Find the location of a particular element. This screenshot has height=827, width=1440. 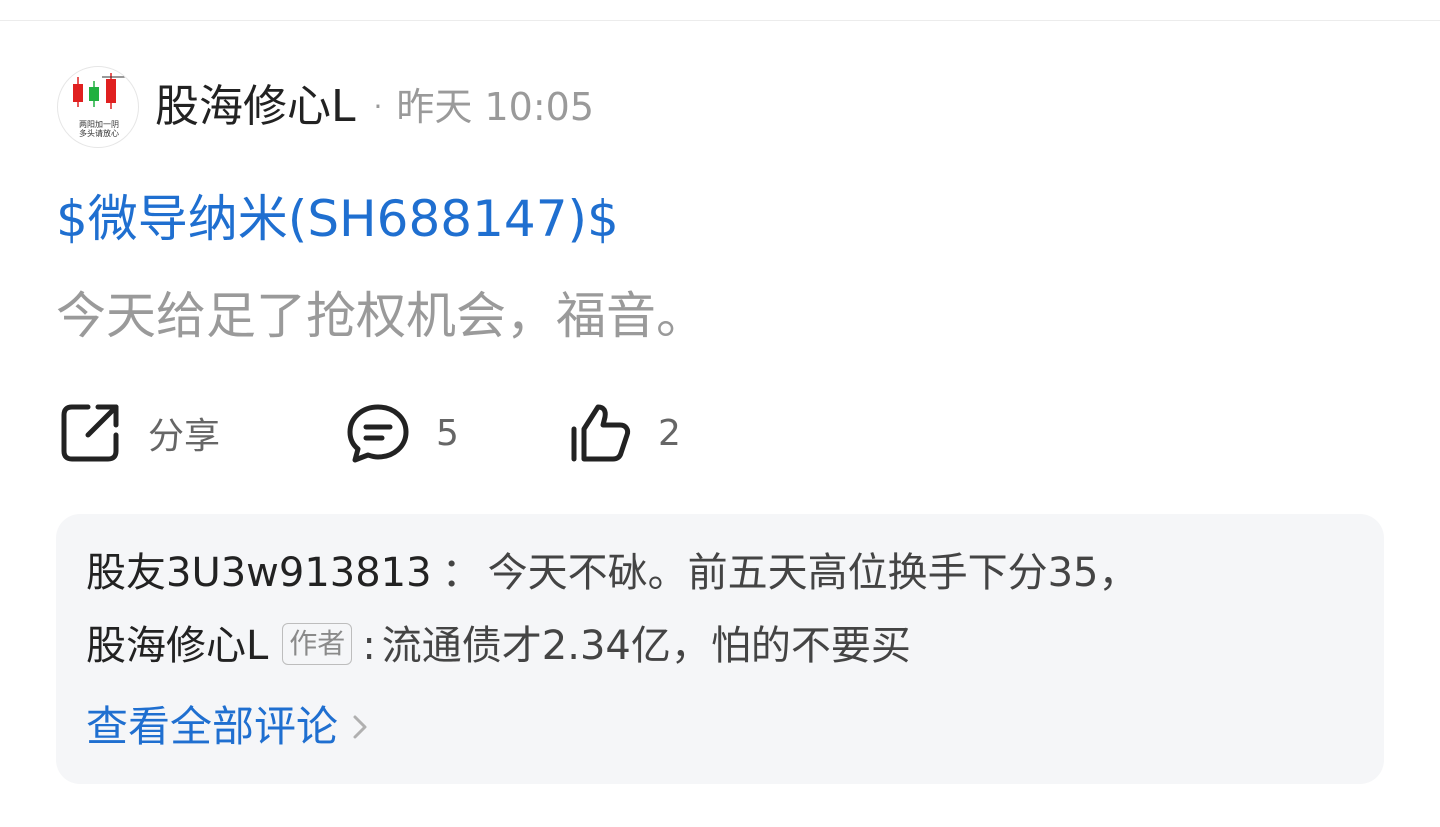

author-name: 股海修心L is located at coordinates (255, 107).